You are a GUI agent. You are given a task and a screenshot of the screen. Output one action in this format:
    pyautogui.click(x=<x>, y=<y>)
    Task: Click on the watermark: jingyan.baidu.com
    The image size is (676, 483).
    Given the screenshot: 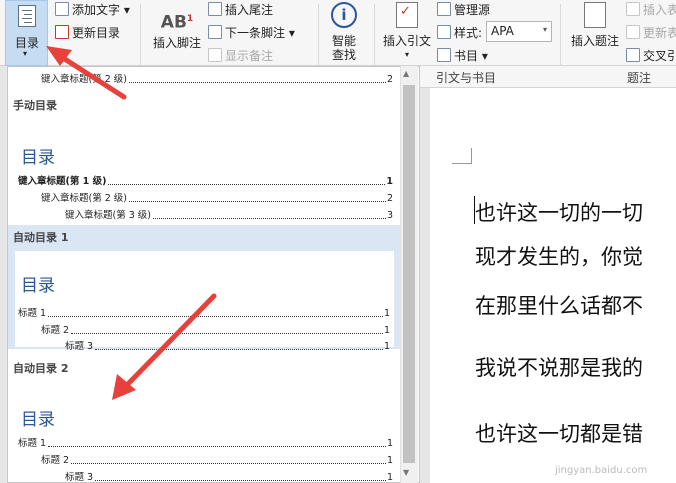 What is the action you would take?
    pyautogui.click(x=601, y=470)
    